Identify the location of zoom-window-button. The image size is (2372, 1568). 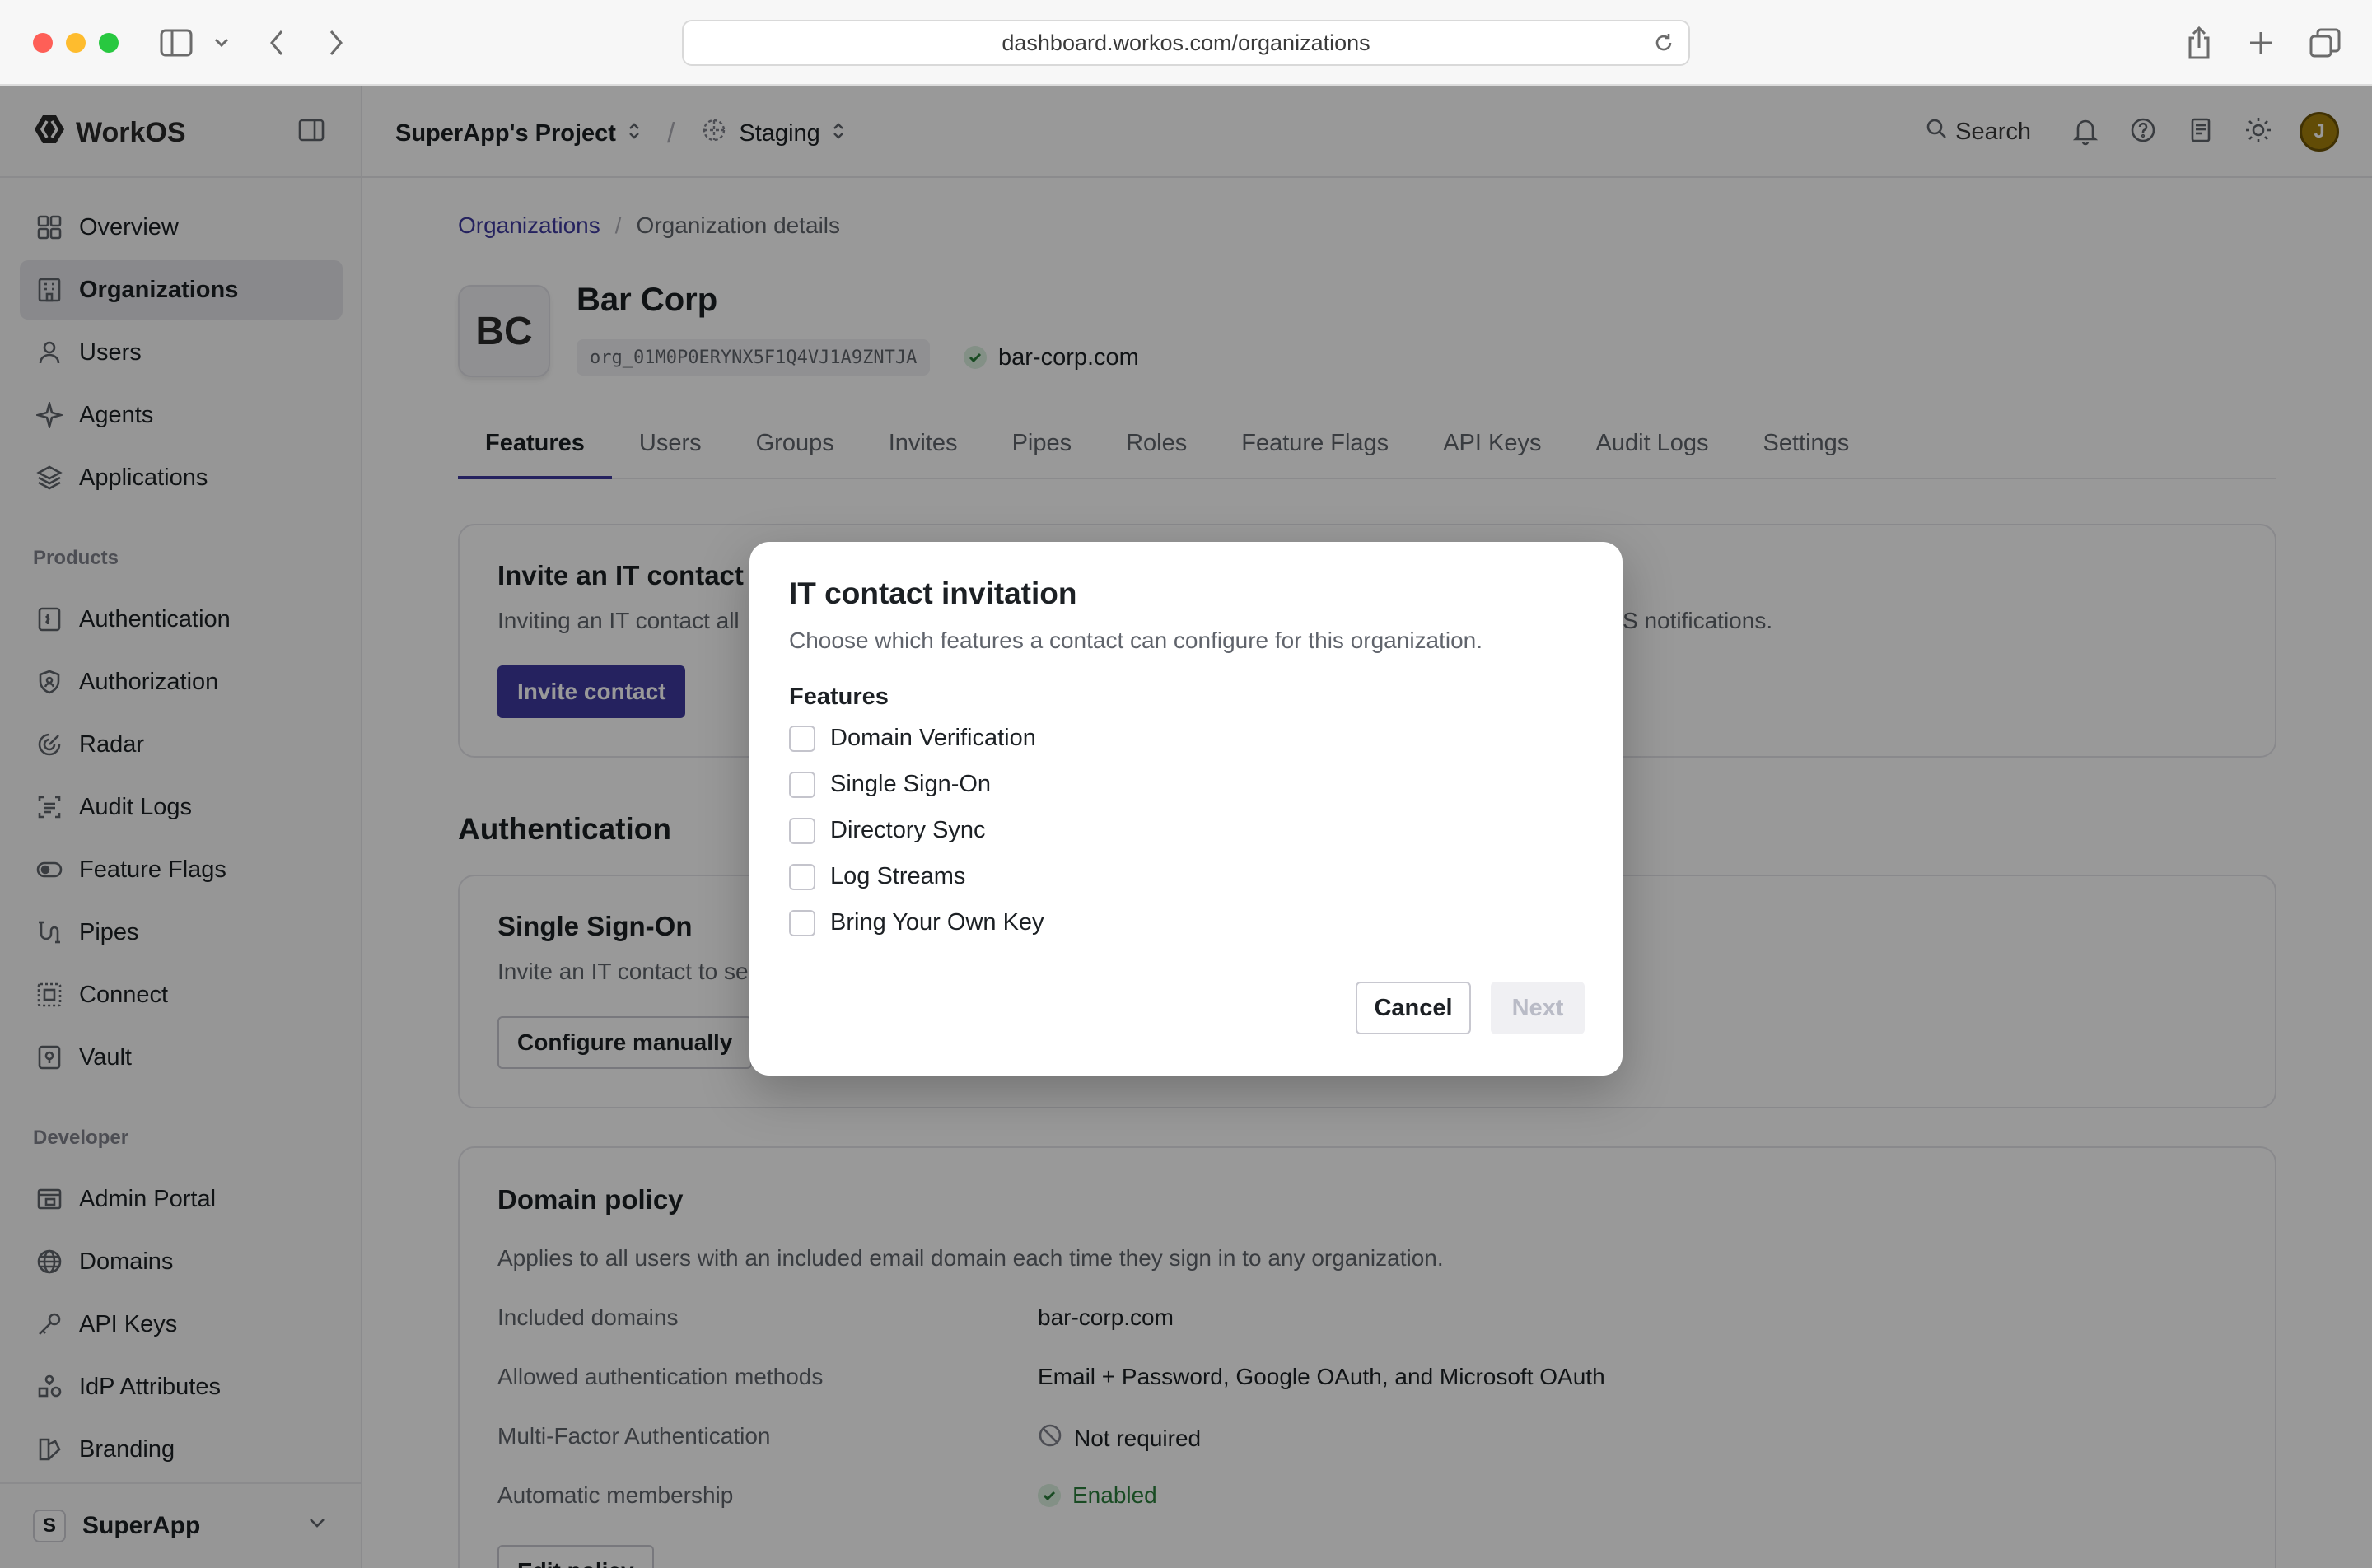
(109, 43).